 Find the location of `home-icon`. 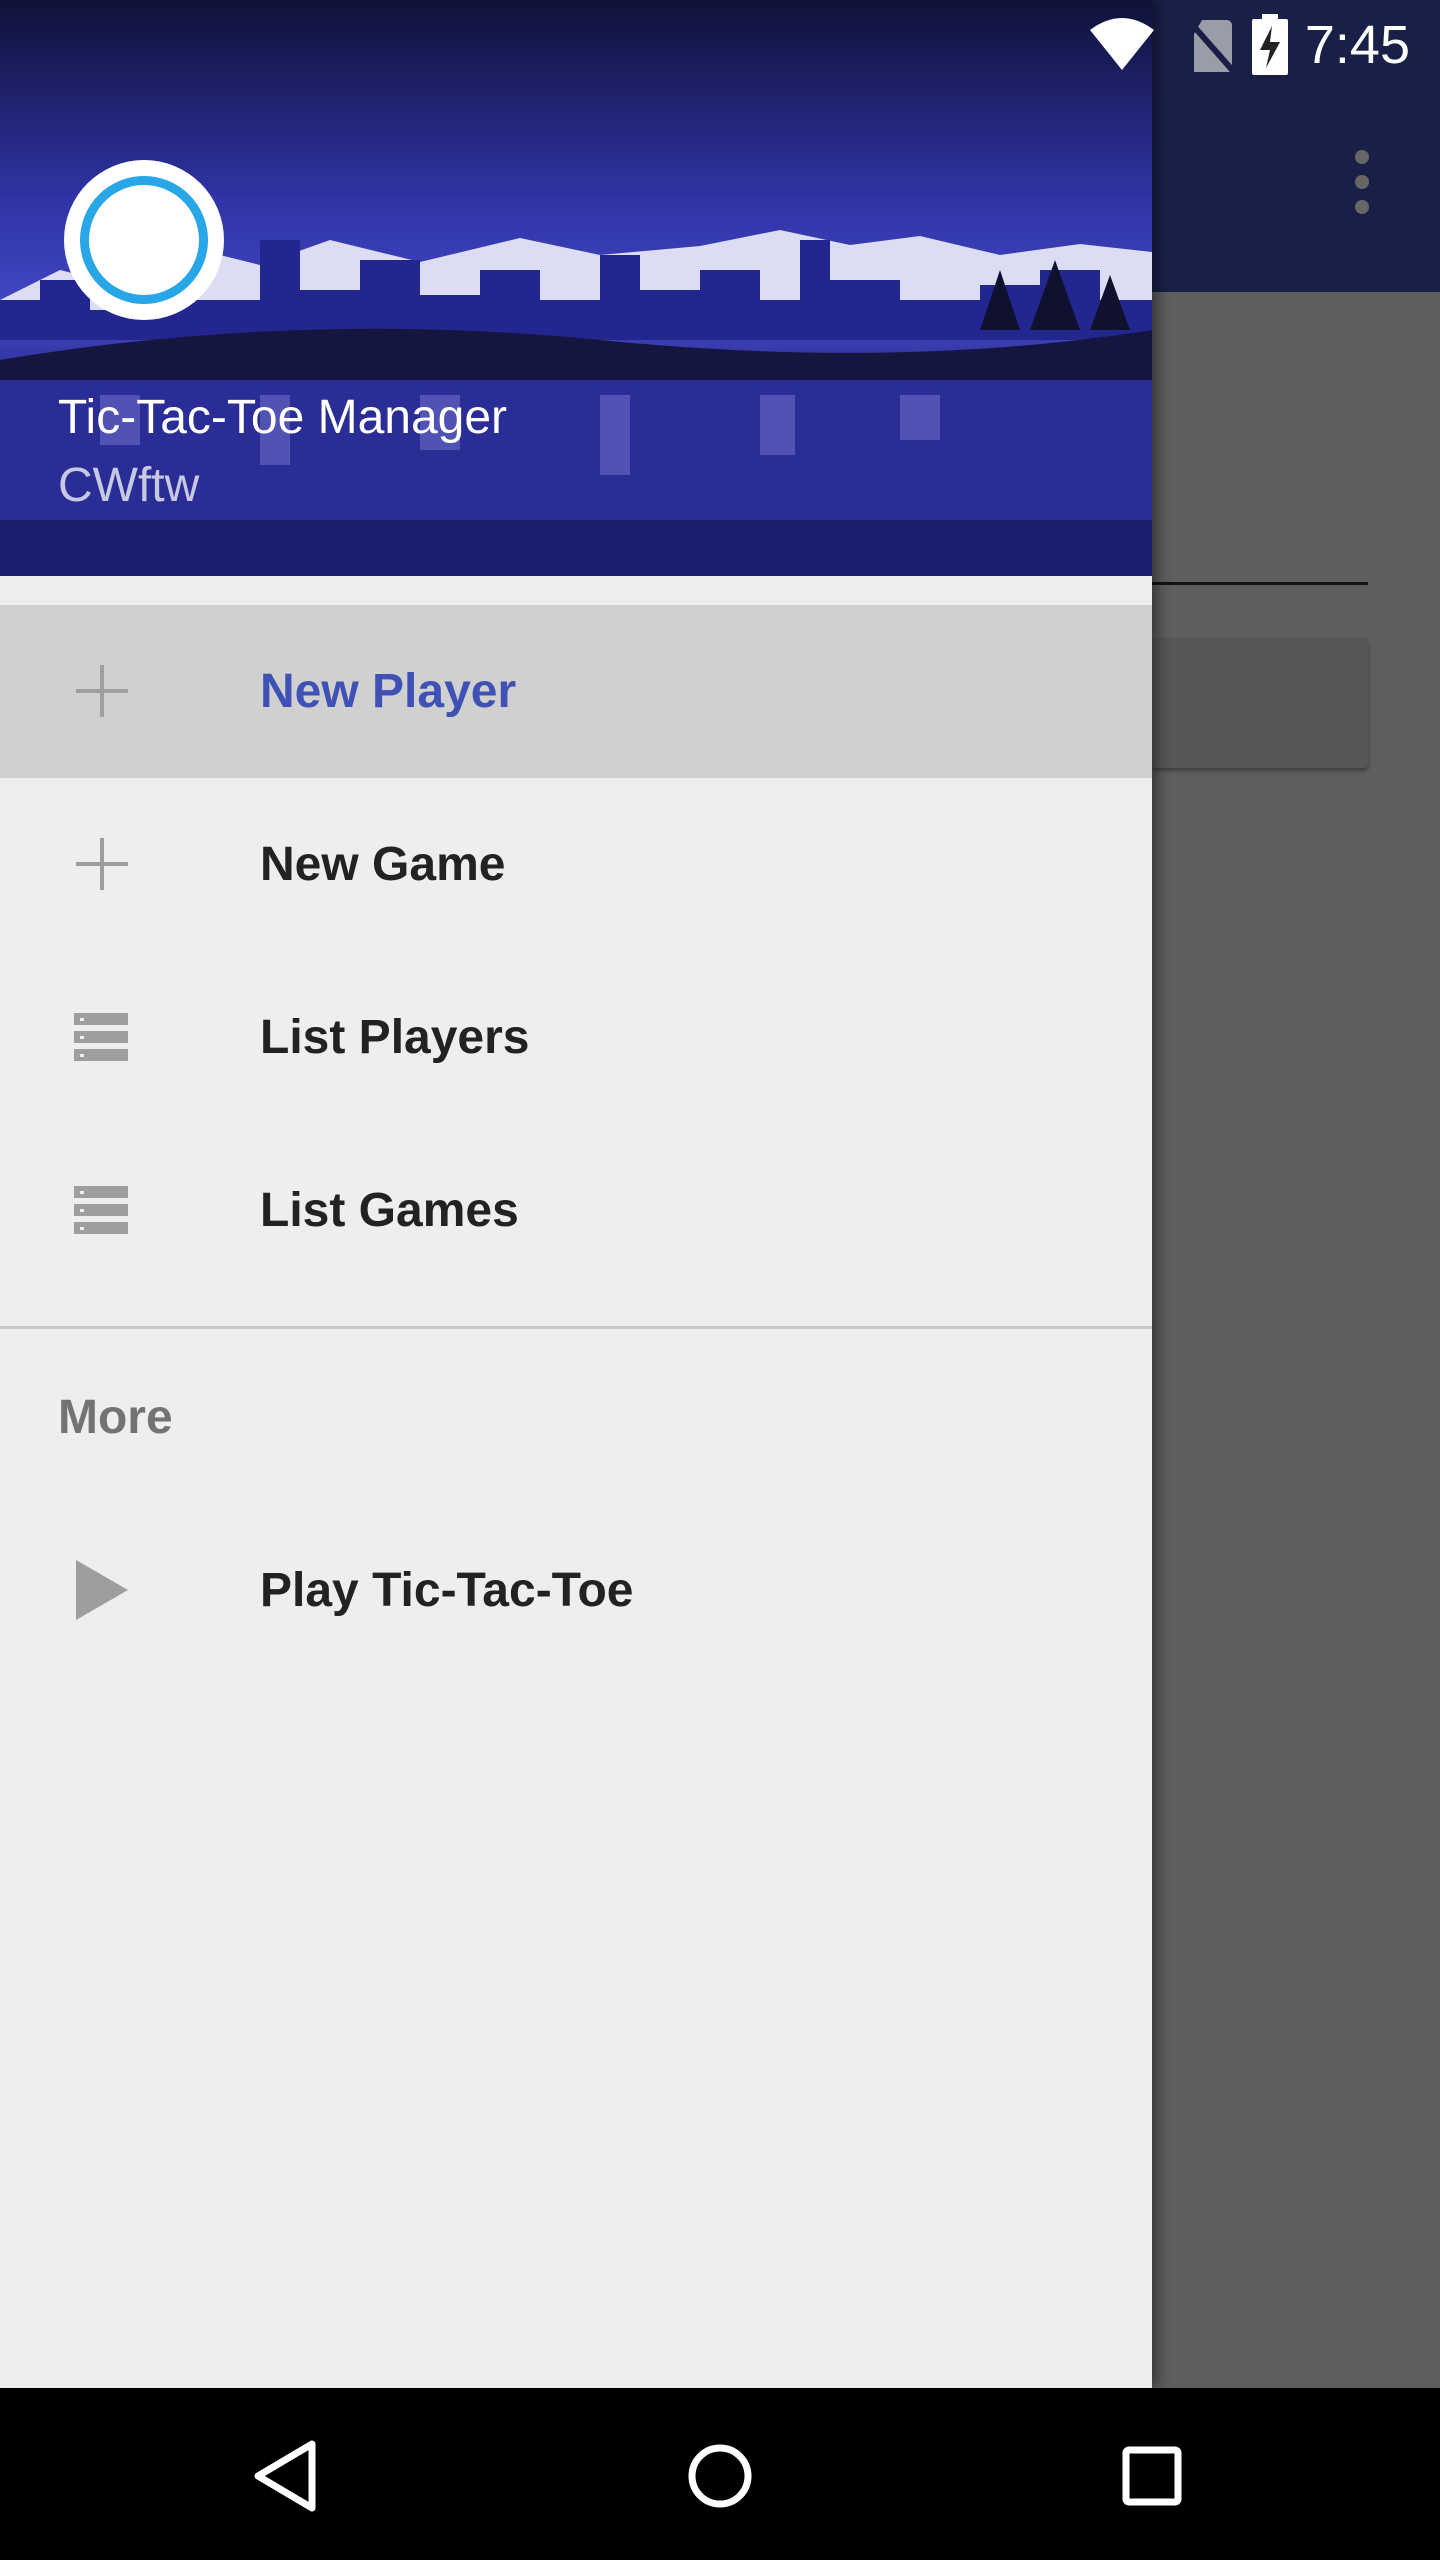

home-icon is located at coordinates (720, 2476).